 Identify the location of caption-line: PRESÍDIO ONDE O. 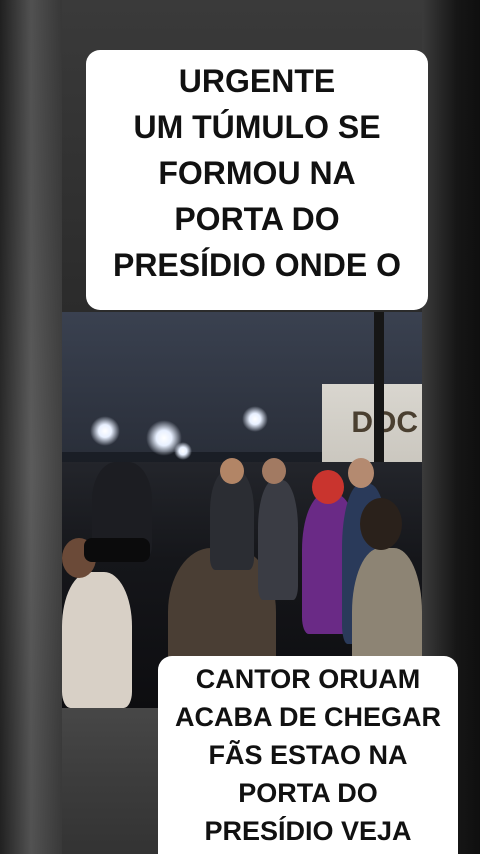
(257, 265).